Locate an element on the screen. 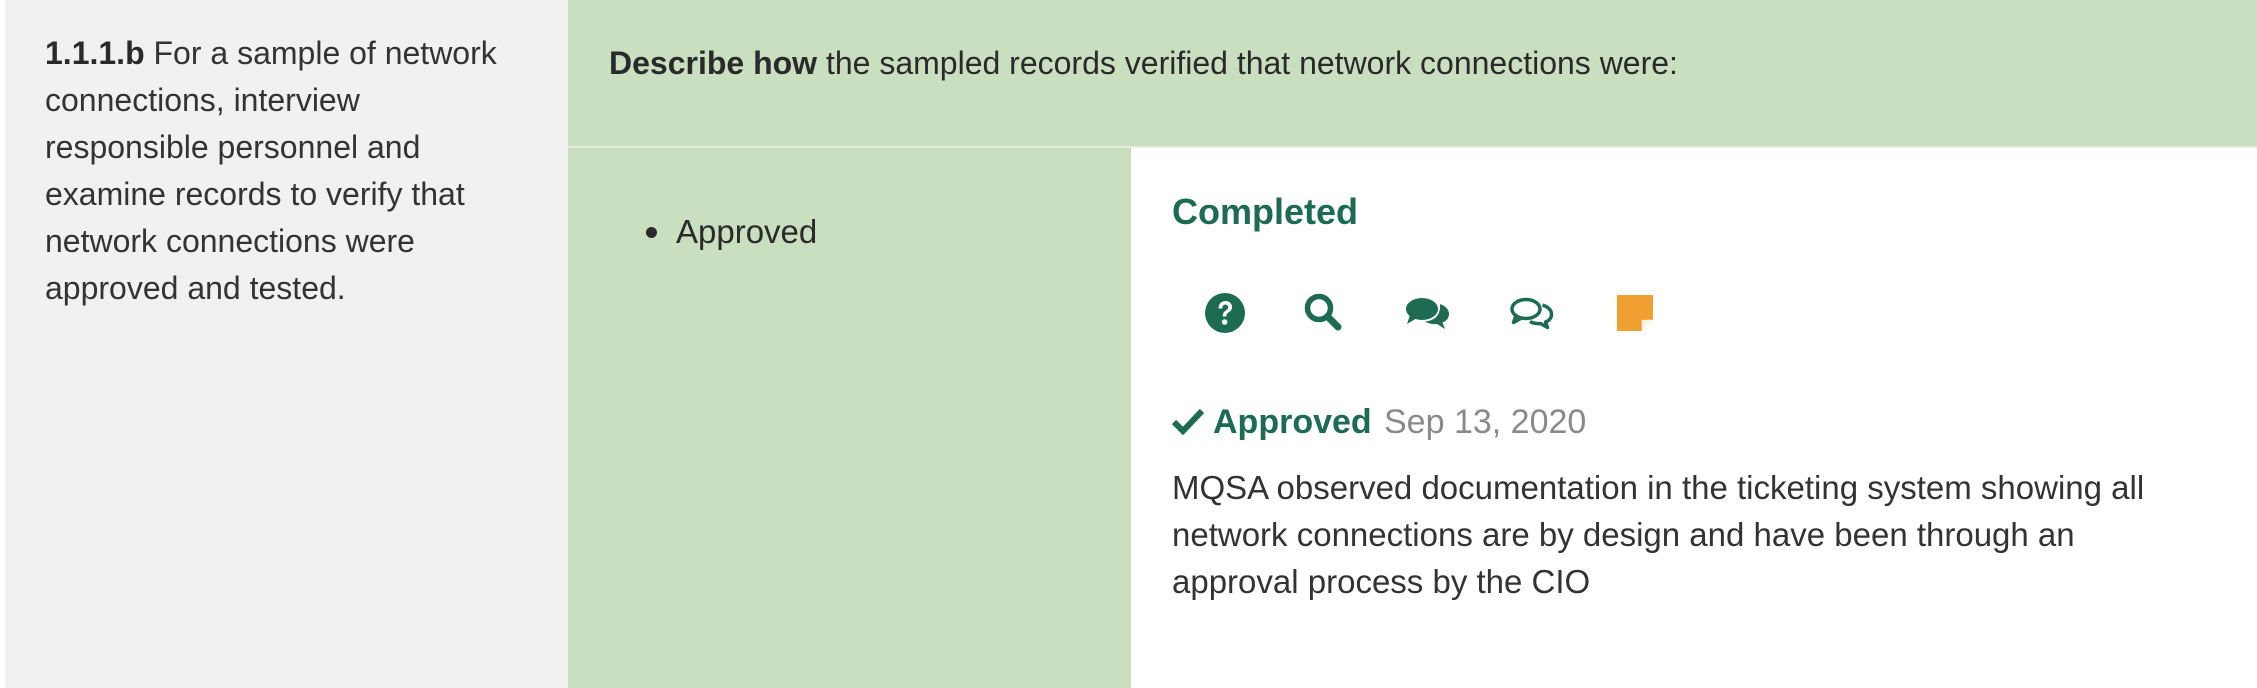 The image size is (2257, 688). check-icon is located at coordinates (1188, 421).